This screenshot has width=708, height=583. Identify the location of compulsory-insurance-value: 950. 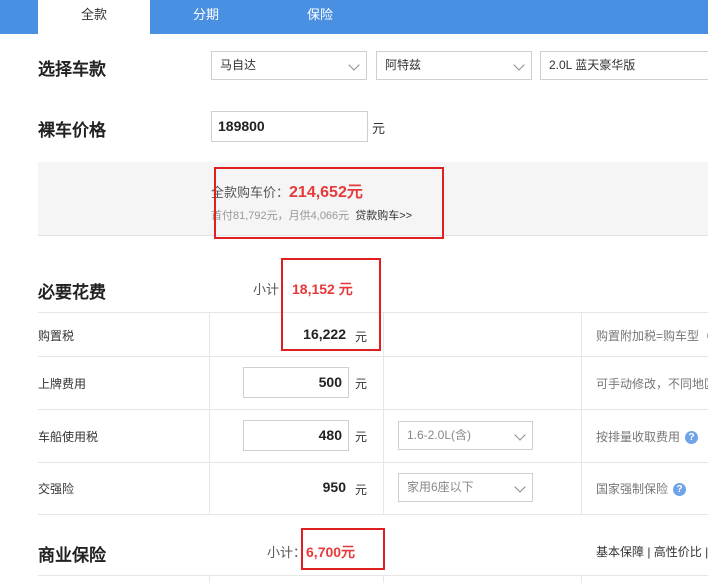
(334, 487).